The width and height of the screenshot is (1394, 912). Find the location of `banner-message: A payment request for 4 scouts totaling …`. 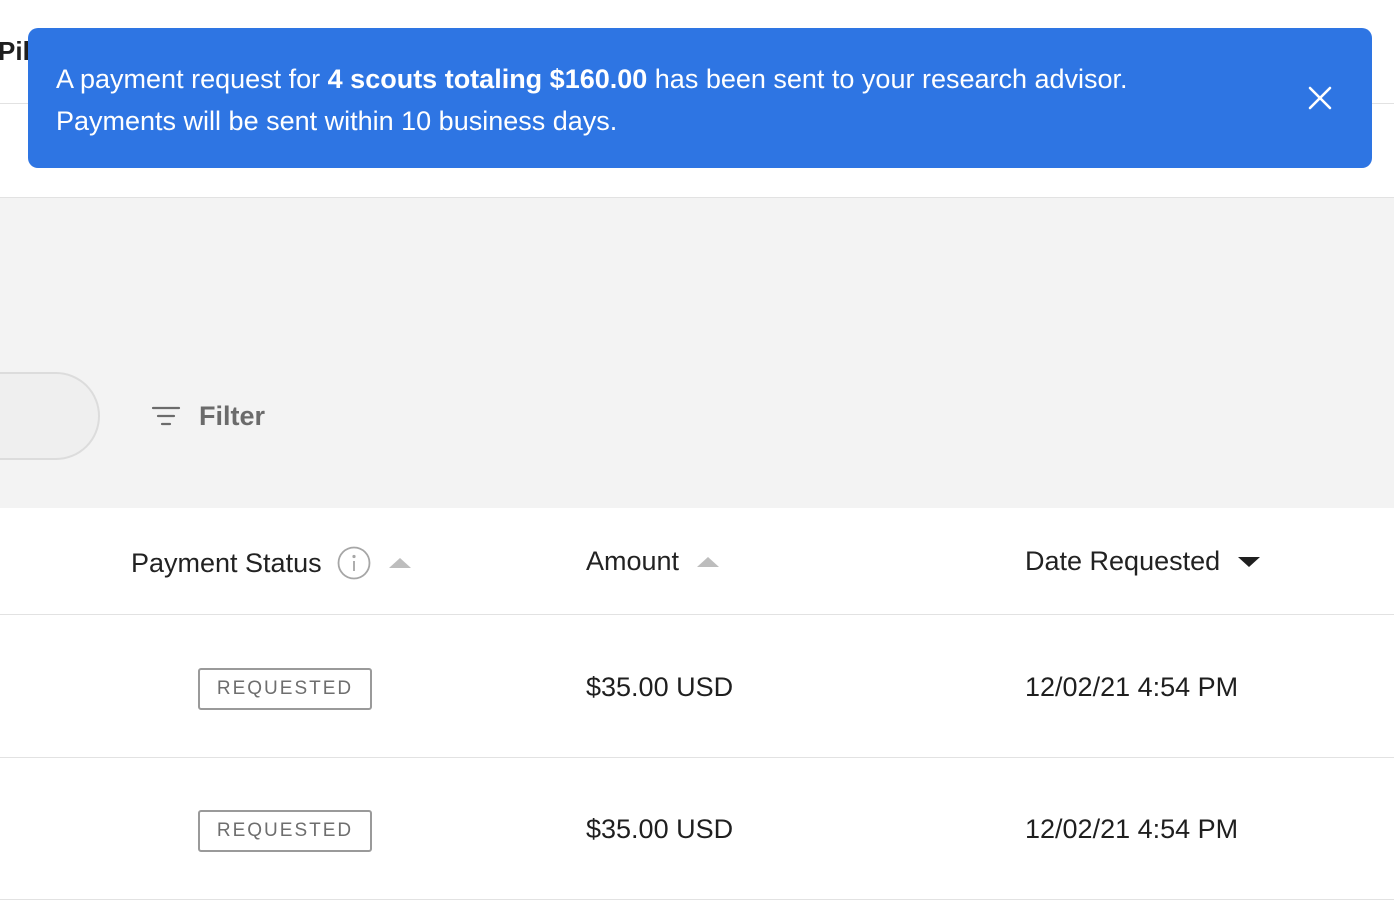

banner-message: A payment request for 4 scouts totaling … is located at coordinates (656, 100).